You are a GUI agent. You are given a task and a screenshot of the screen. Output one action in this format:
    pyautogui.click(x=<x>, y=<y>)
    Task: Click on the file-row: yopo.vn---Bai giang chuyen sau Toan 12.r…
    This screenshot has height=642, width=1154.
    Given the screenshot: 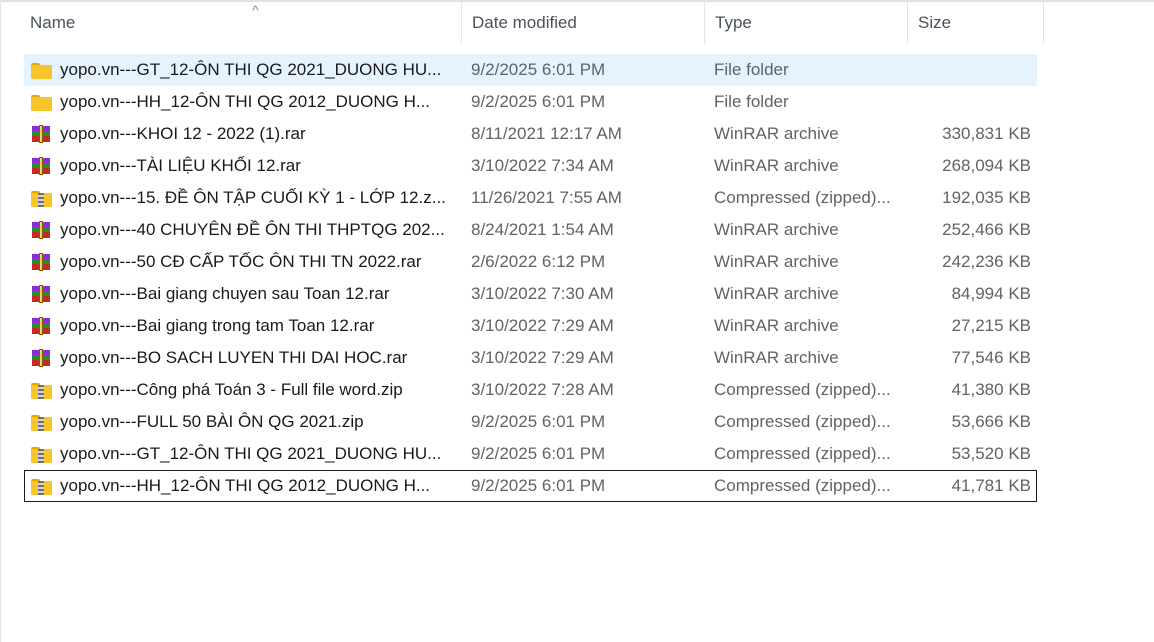 What is the action you would take?
    pyautogui.click(x=530, y=294)
    